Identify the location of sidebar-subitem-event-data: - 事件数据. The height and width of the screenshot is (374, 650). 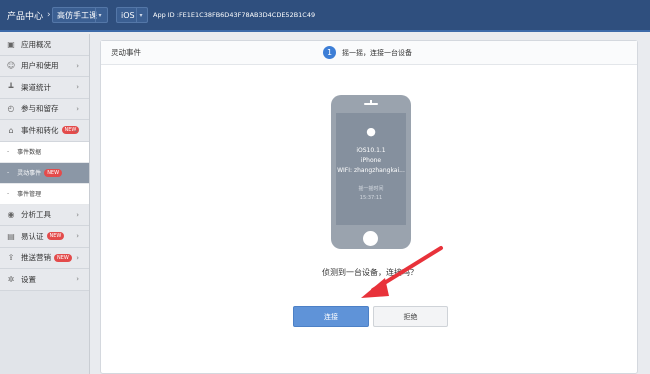
(44, 152).